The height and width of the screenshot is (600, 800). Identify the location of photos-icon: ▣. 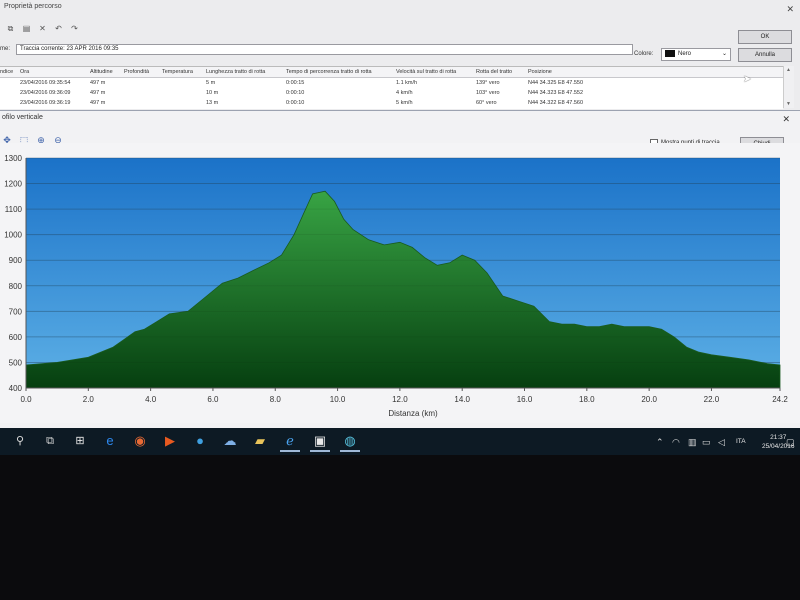
(320, 442).